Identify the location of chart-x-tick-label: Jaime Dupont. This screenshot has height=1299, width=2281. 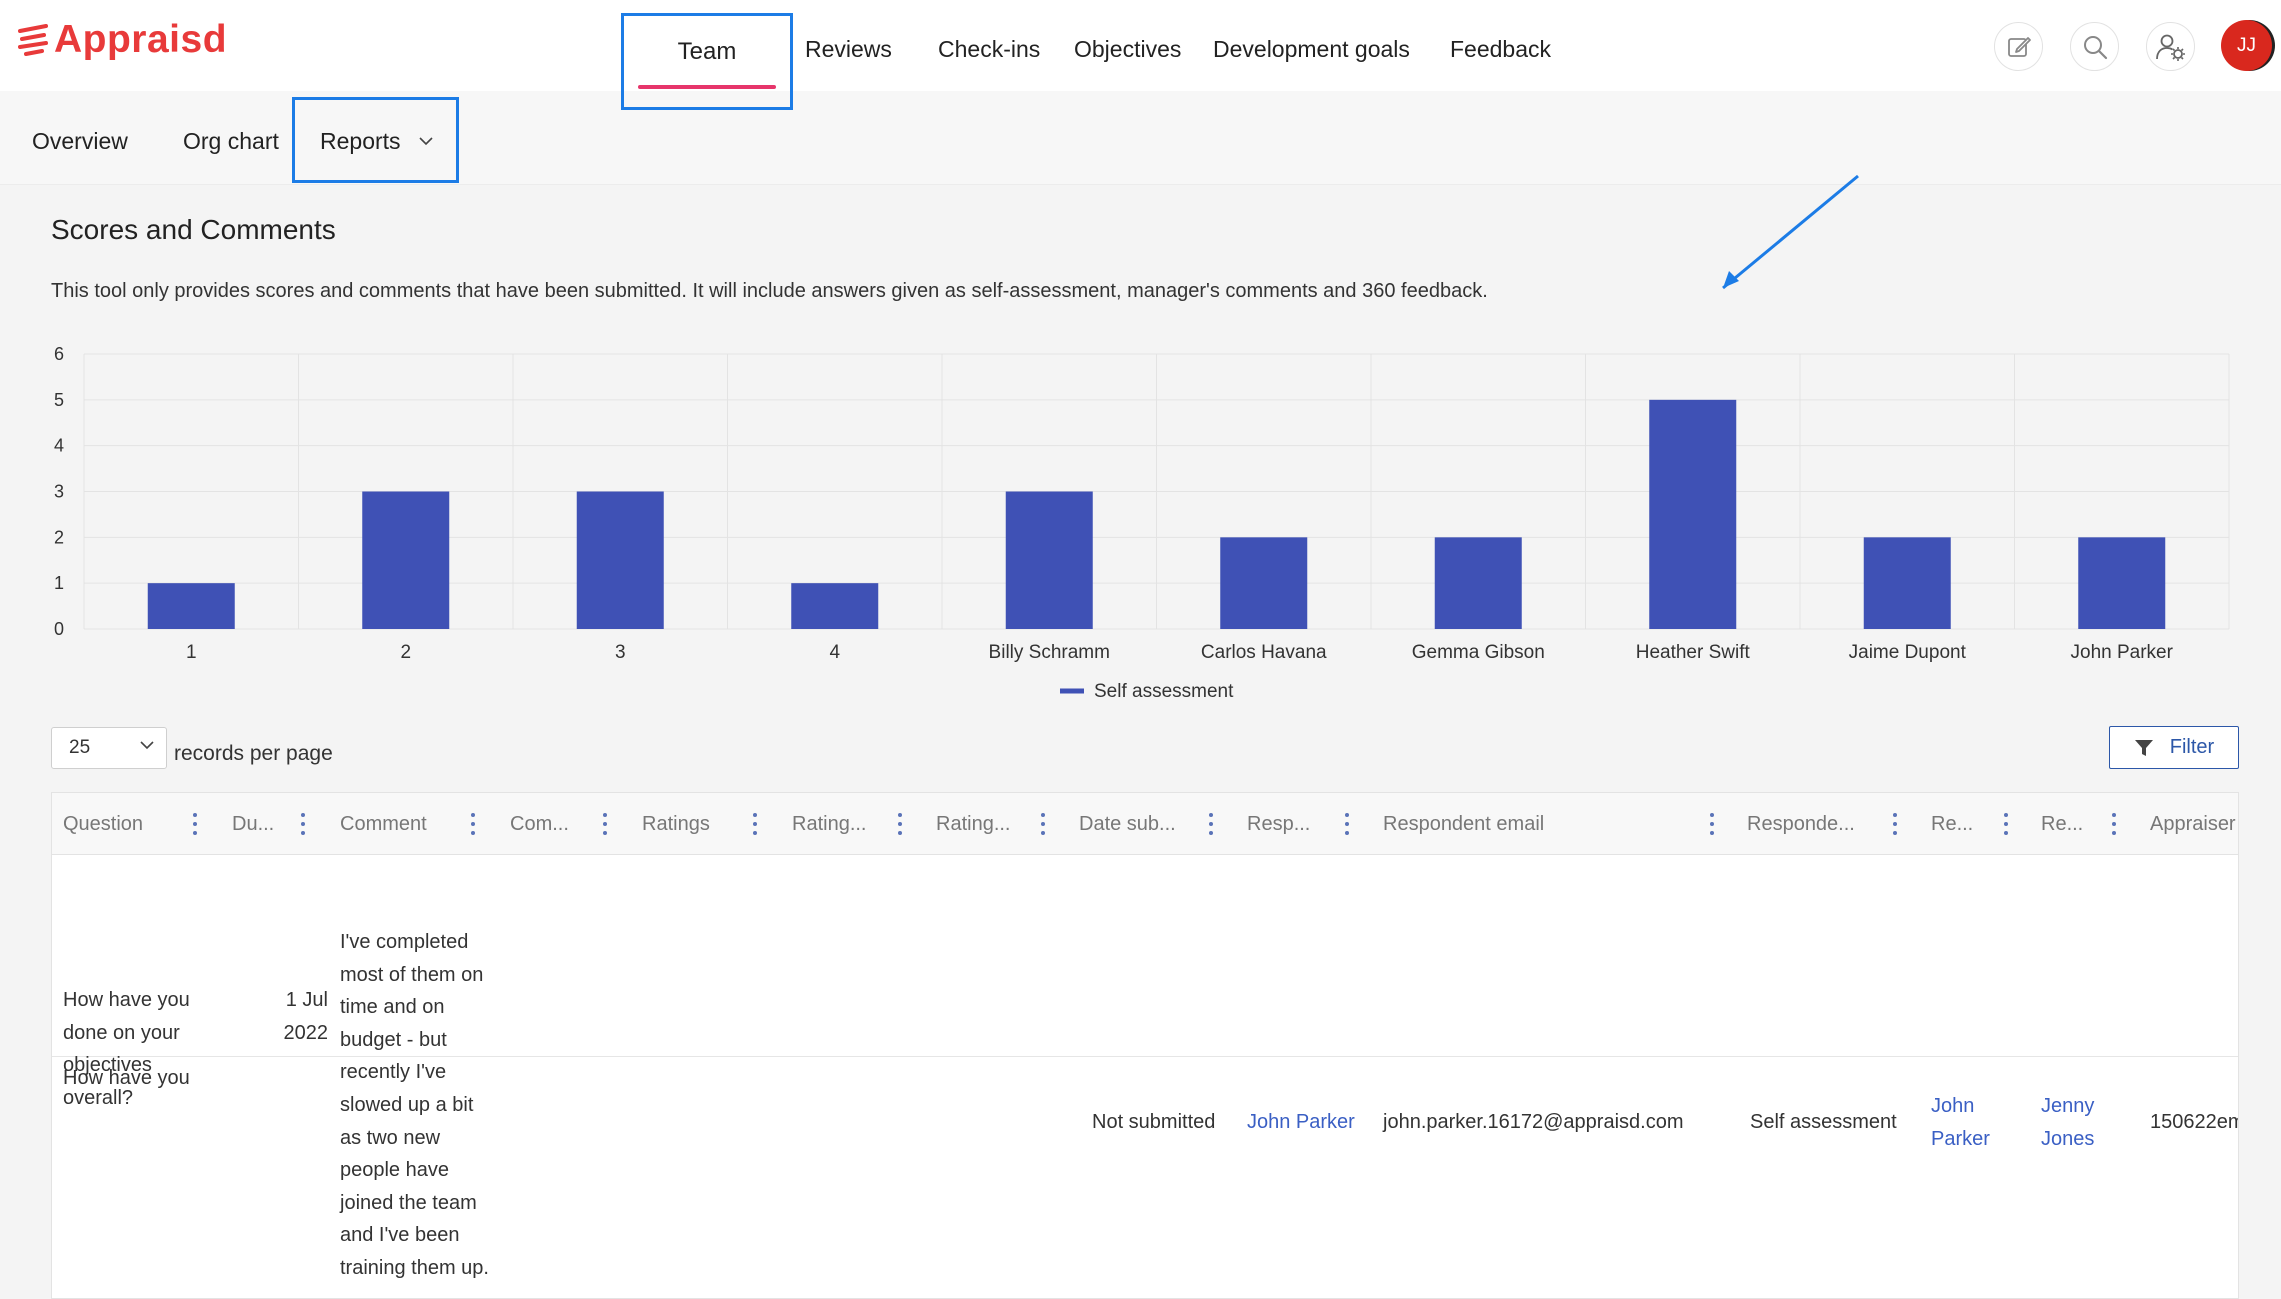
(1908, 652).